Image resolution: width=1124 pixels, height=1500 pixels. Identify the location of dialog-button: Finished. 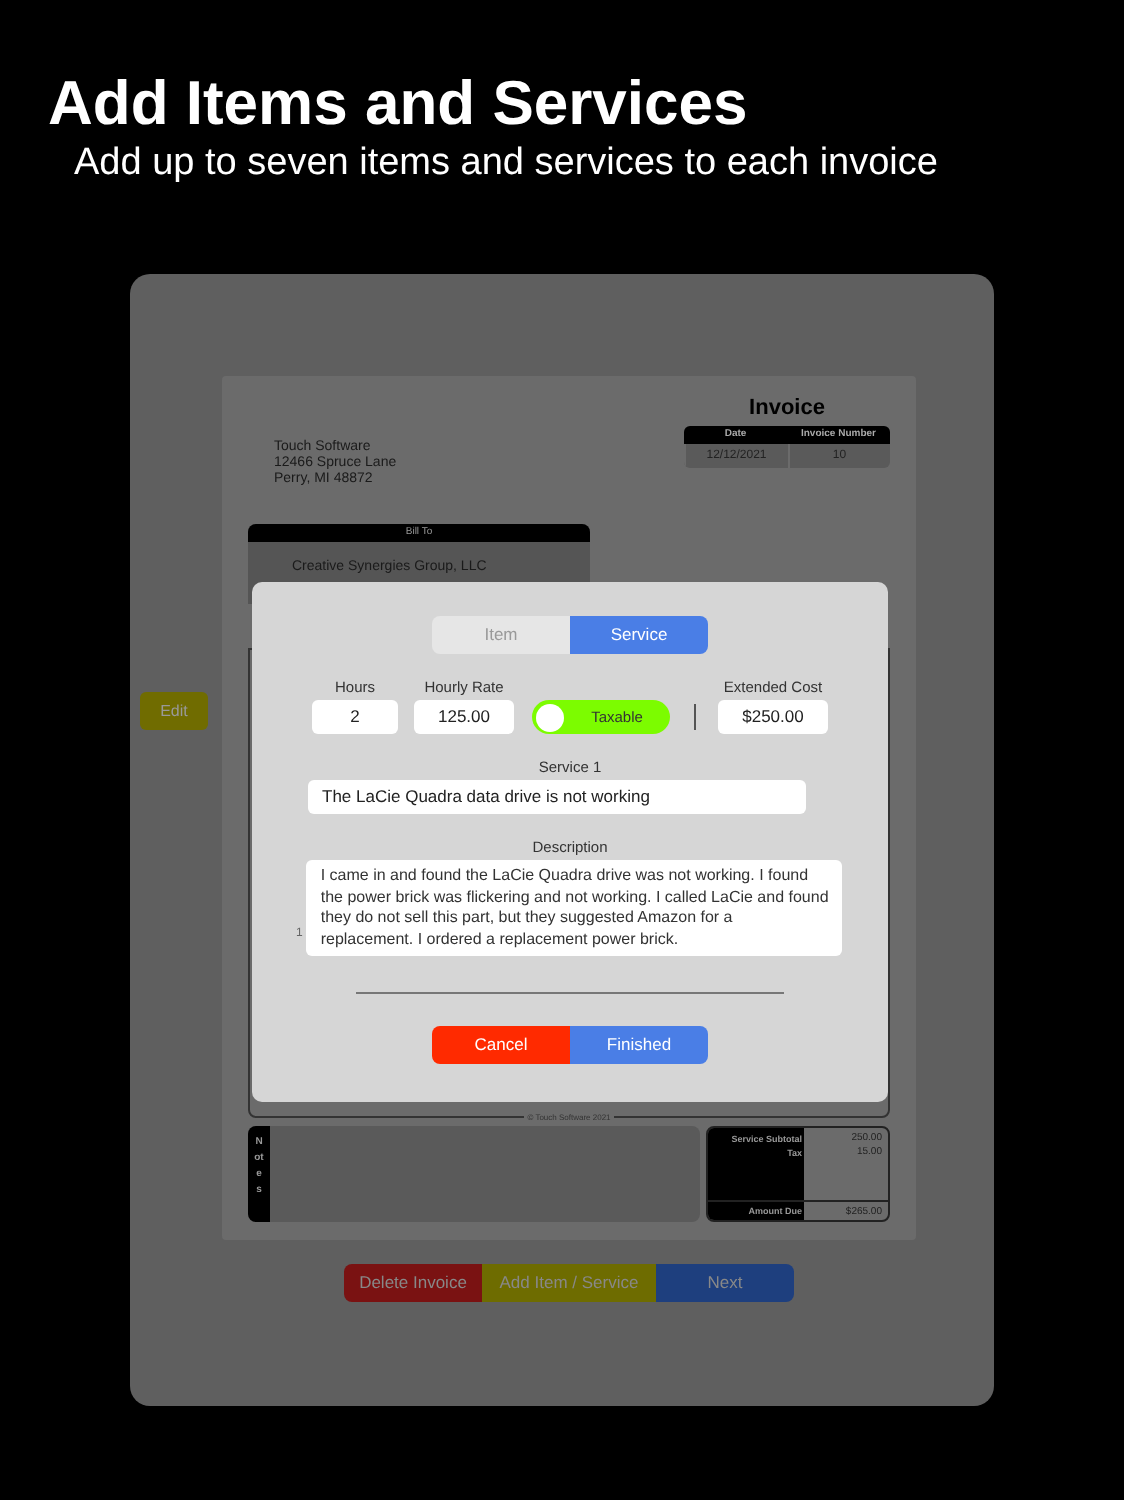
(639, 1045).